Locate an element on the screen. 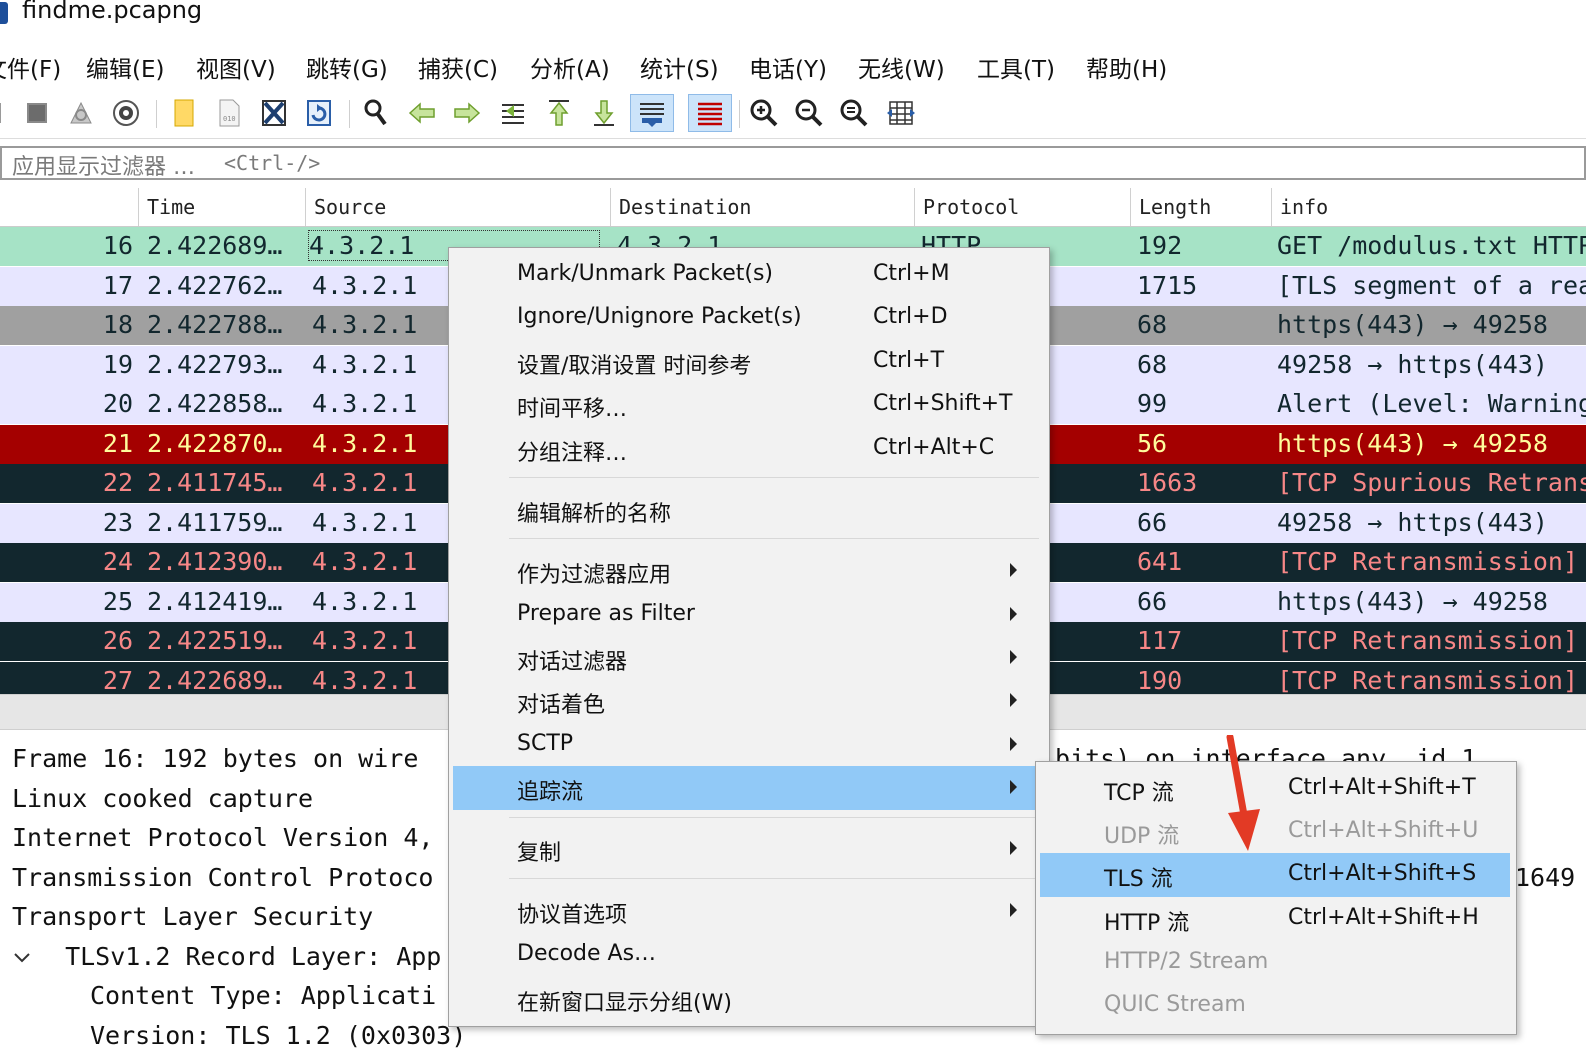 Image resolution: width=1586 pixels, height=1050 pixels. column-header-destination: Destination is located at coordinates (762, 207).